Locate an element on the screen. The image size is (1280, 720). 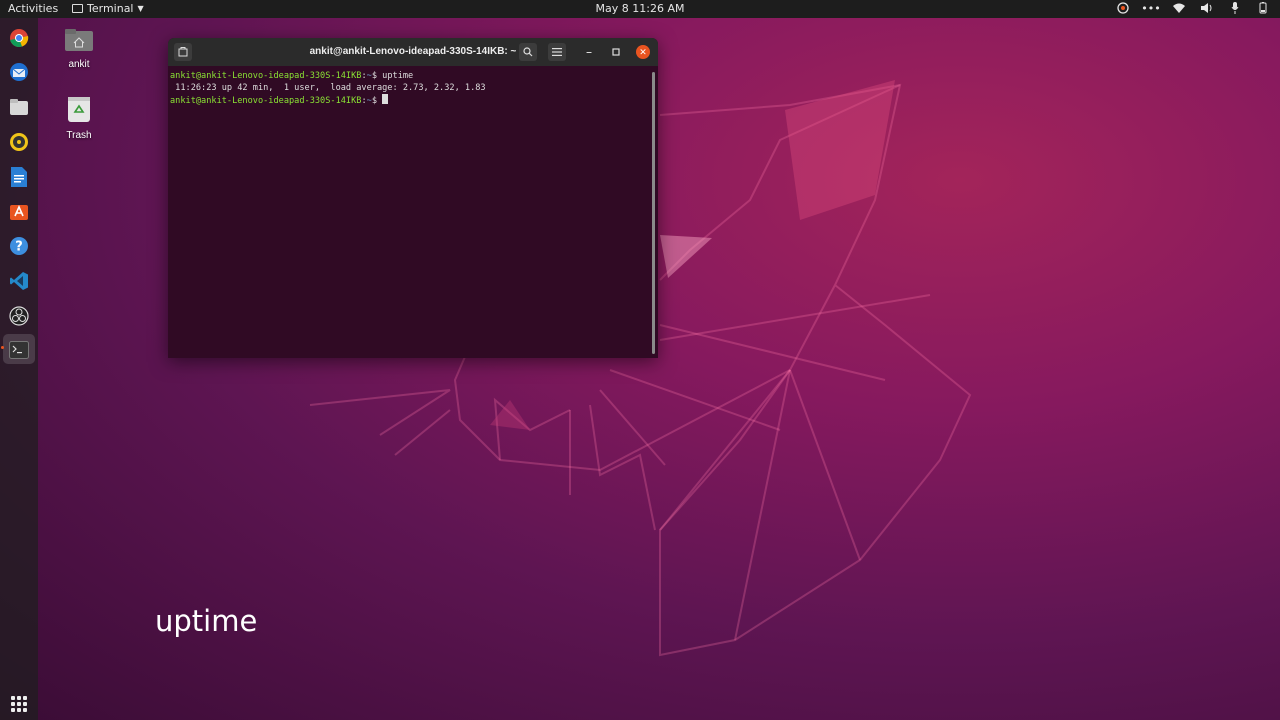
chrome-remote-icon is located at coordinates (1123, 8).